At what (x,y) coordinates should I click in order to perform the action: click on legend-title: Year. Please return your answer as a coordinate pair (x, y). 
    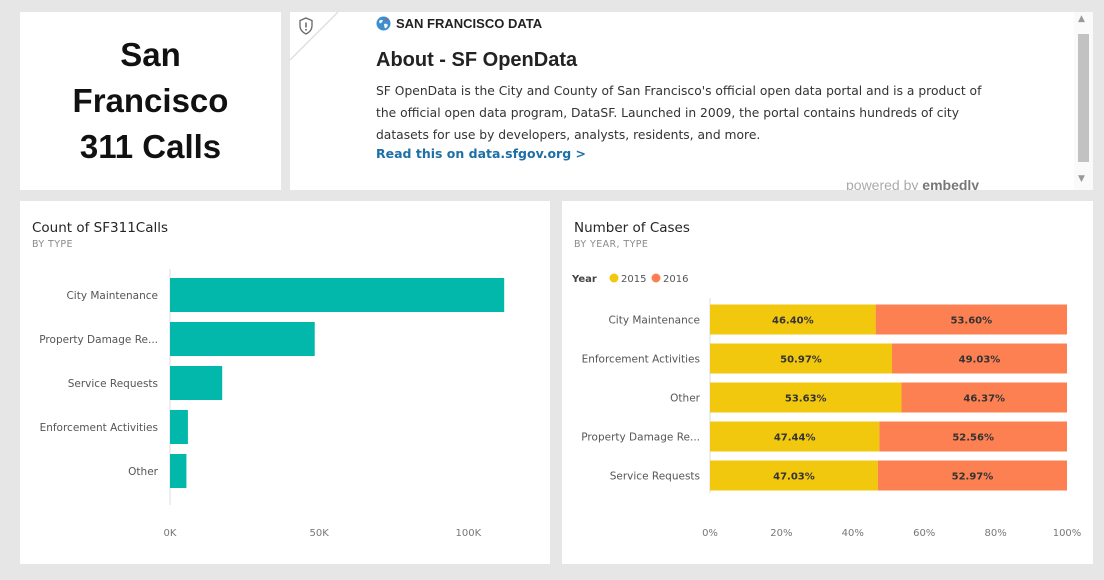
    Looking at the image, I should click on (584, 279).